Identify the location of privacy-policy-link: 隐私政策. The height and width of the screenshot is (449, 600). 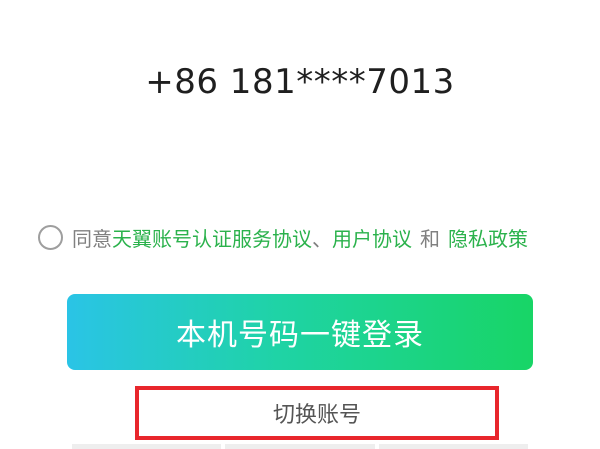
(488, 237).